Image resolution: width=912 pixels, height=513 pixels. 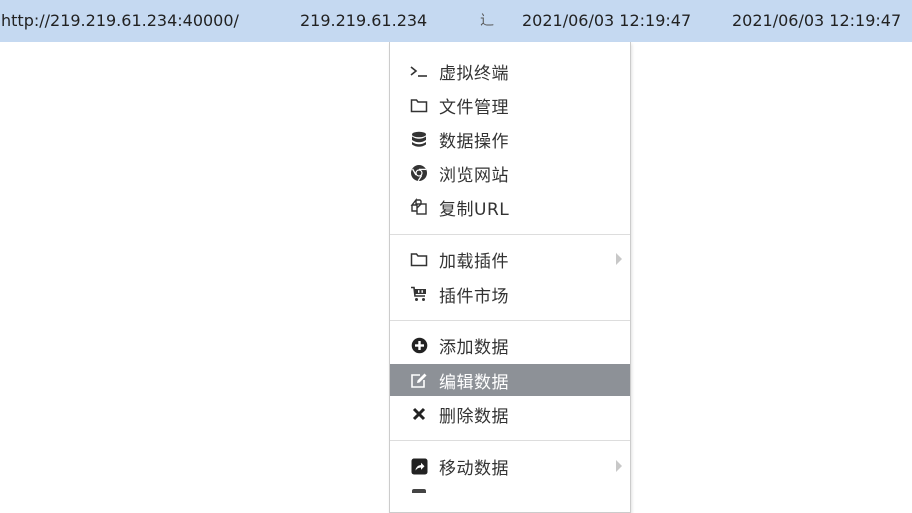 What do you see at coordinates (419, 466) in the screenshot?
I see `share-square-icon` at bounding box center [419, 466].